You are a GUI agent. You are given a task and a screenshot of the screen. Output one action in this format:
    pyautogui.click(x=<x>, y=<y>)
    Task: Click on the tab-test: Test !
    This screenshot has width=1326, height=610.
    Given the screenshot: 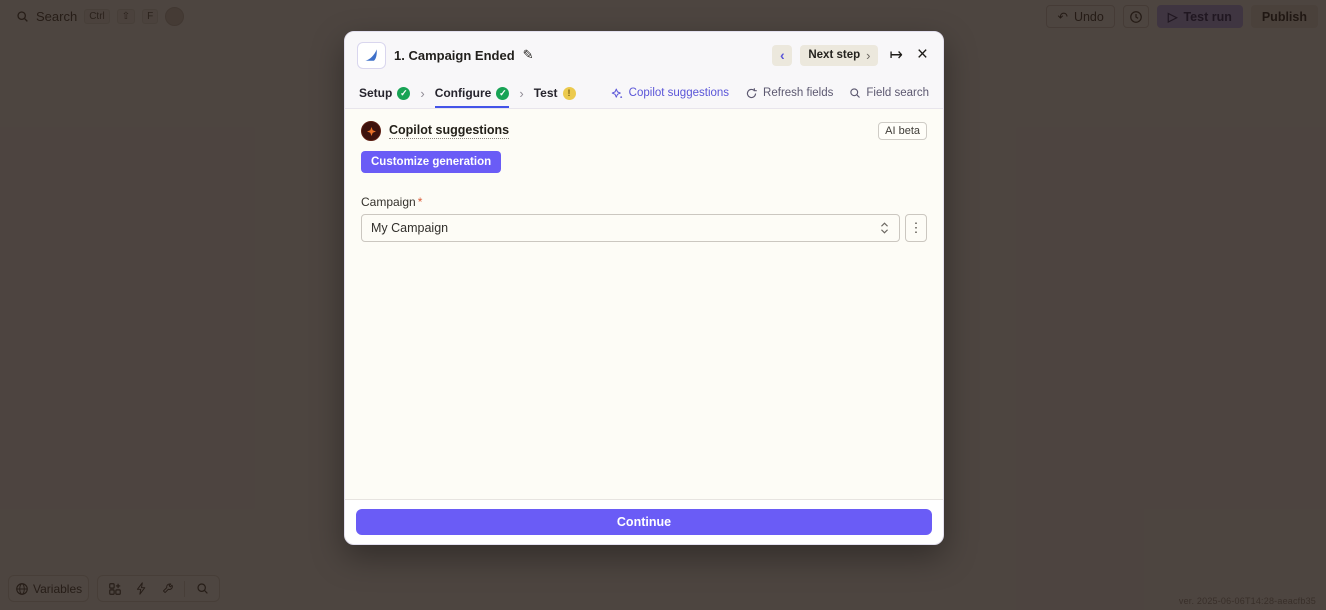 What is the action you would take?
    pyautogui.click(x=555, y=93)
    